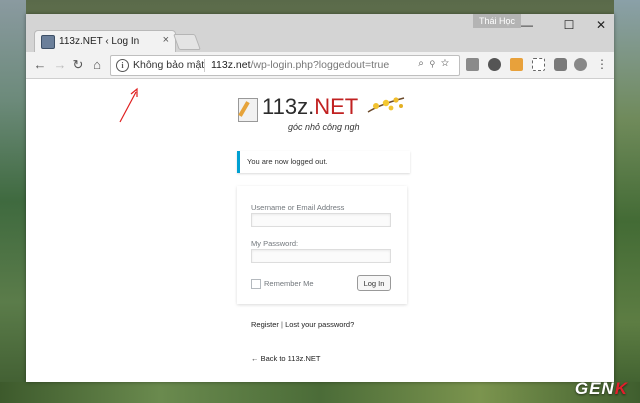 Image resolution: width=640 pixels, height=403 pixels. I want to click on security-status: Không bảo mật, so click(168, 65).